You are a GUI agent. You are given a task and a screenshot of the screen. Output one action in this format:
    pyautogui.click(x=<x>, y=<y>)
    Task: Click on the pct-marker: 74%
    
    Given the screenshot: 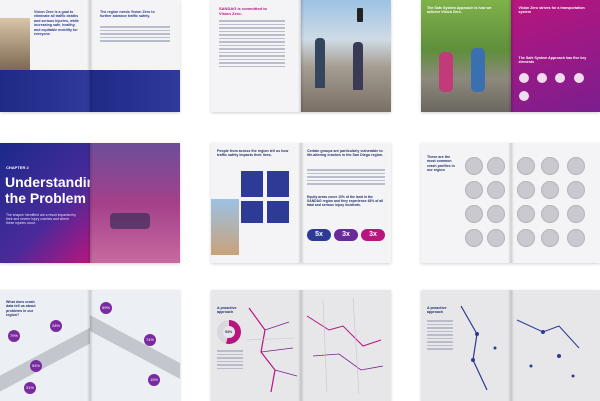 What is the action you would take?
    pyautogui.click(x=150, y=340)
    